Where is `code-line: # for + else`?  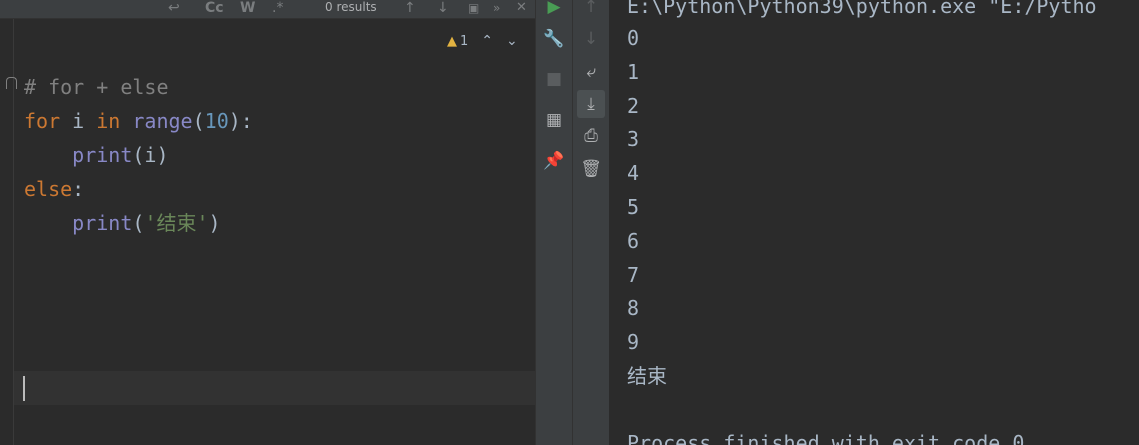 code-line: # for + else is located at coordinates (138, 87).